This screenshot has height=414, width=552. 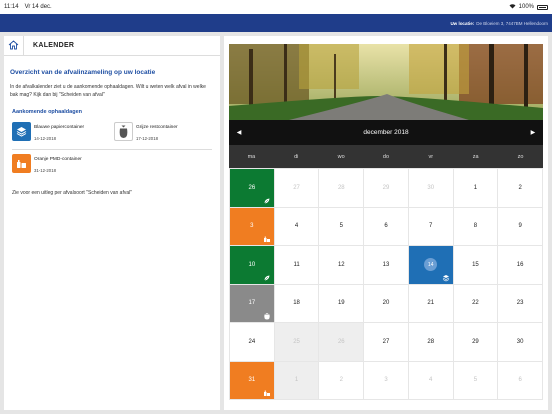 What do you see at coordinates (297, 342) in the screenshot?
I see `calendar-day-cell: 25` at bounding box center [297, 342].